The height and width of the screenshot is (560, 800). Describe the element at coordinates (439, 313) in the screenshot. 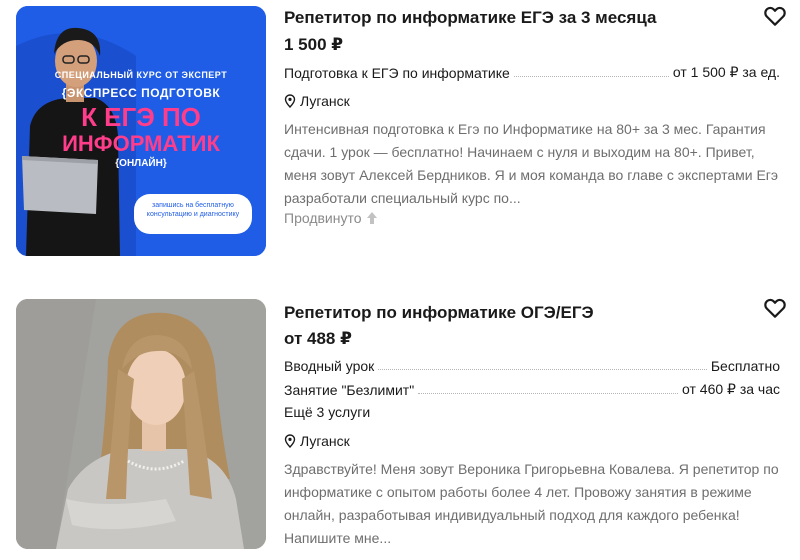

I see `listing-title: Репетитор по информатике ОГЭ/ЕГЭ` at that location.